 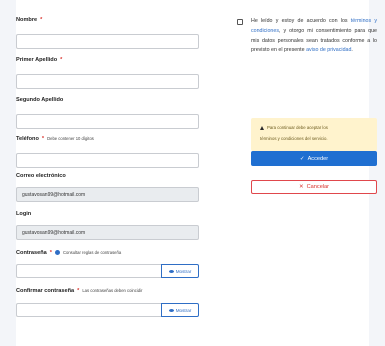 I want to click on contrasena-row: Mostrar, so click(x=107, y=271).